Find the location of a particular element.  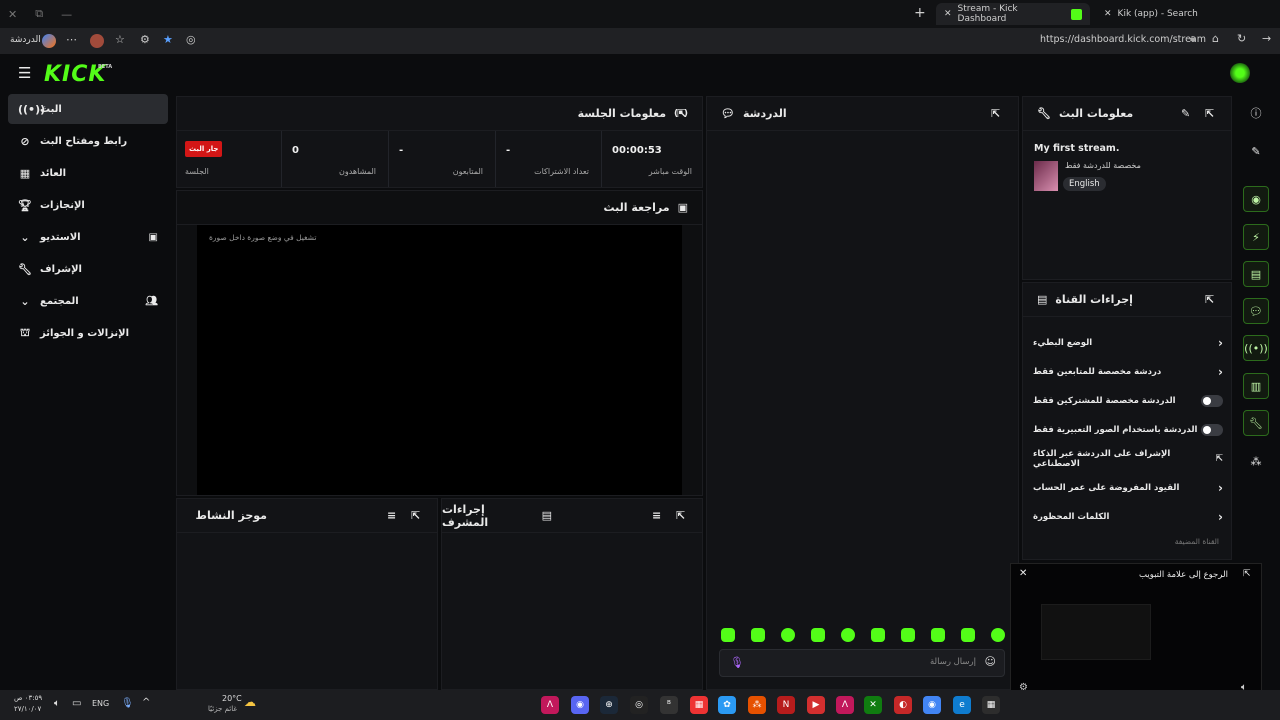

app-icon: ✿ is located at coordinates (727, 705).